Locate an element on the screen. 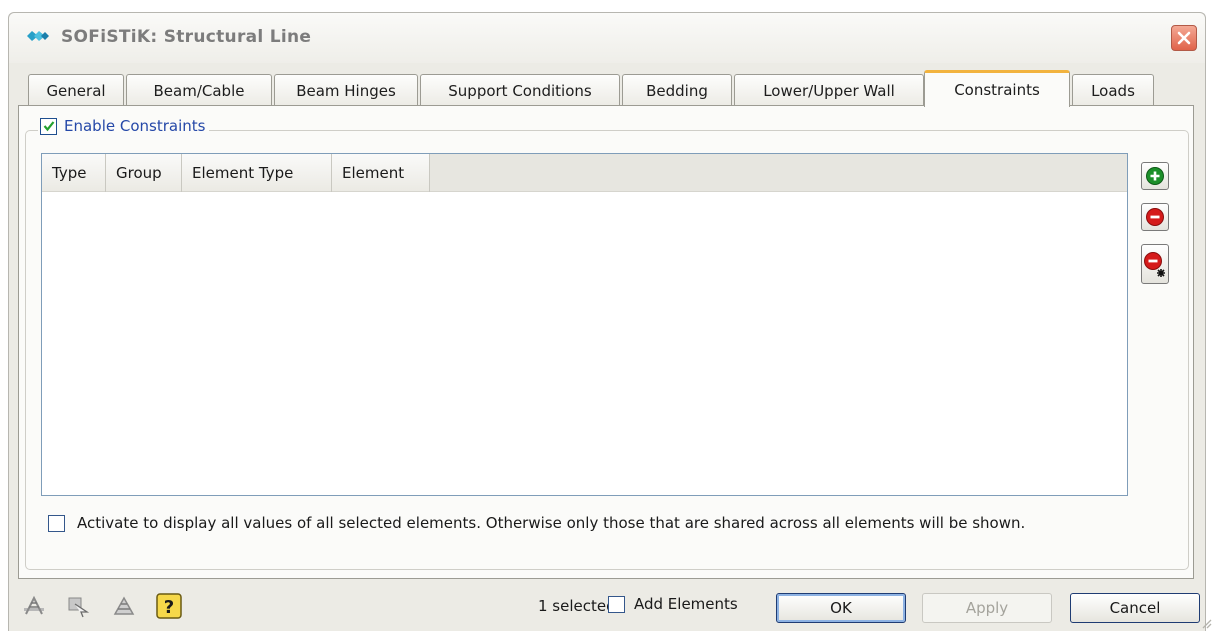  add-elements-label: Add Elements is located at coordinates (686, 604).